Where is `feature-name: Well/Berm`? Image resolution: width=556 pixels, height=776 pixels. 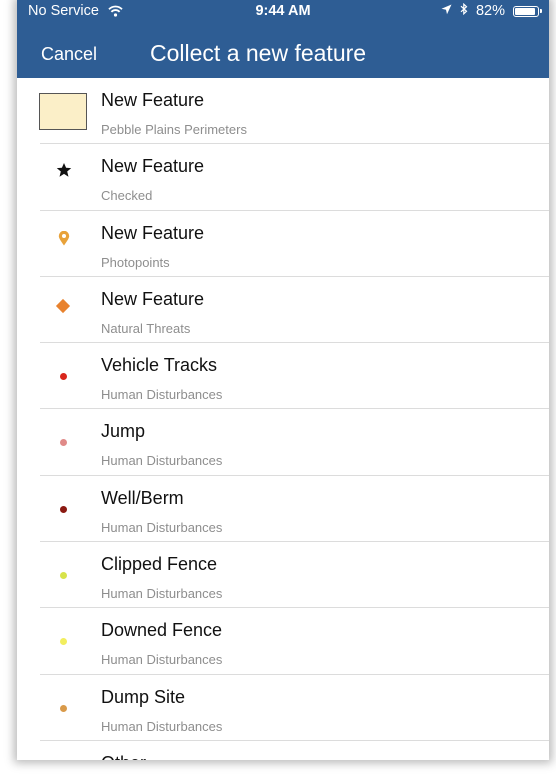 feature-name: Well/Berm is located at coordinates (142, 497).